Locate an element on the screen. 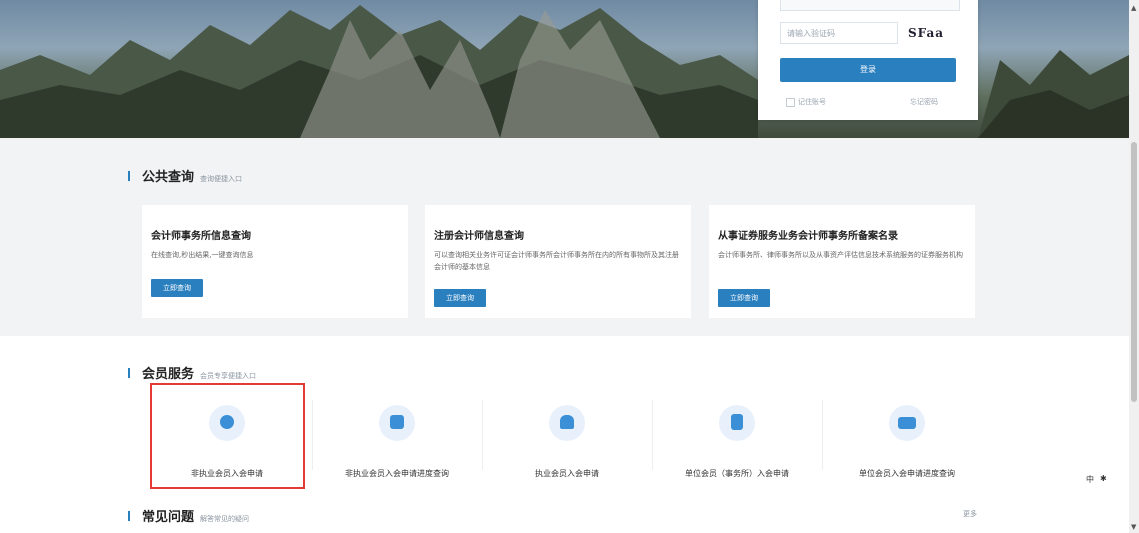 Image resolution: width=1139 pixels, height=533 pixels. query-card-firm: 会计师事务所信息查询 在线查询,秒出结果,一键查询信息 立即查询 is located at coordinates (275, 261).